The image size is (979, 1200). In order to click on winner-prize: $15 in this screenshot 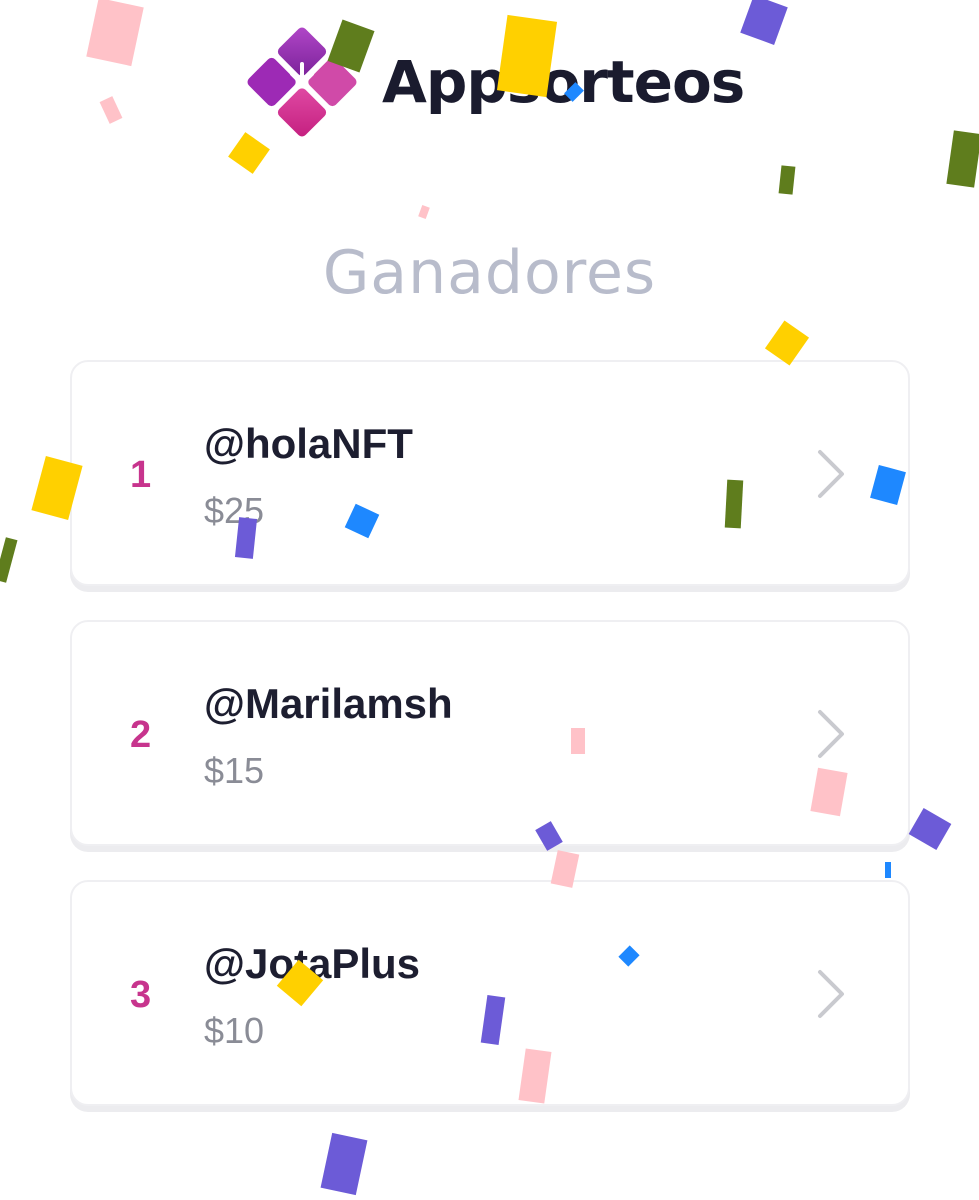, I will do `click(234, 770)`.